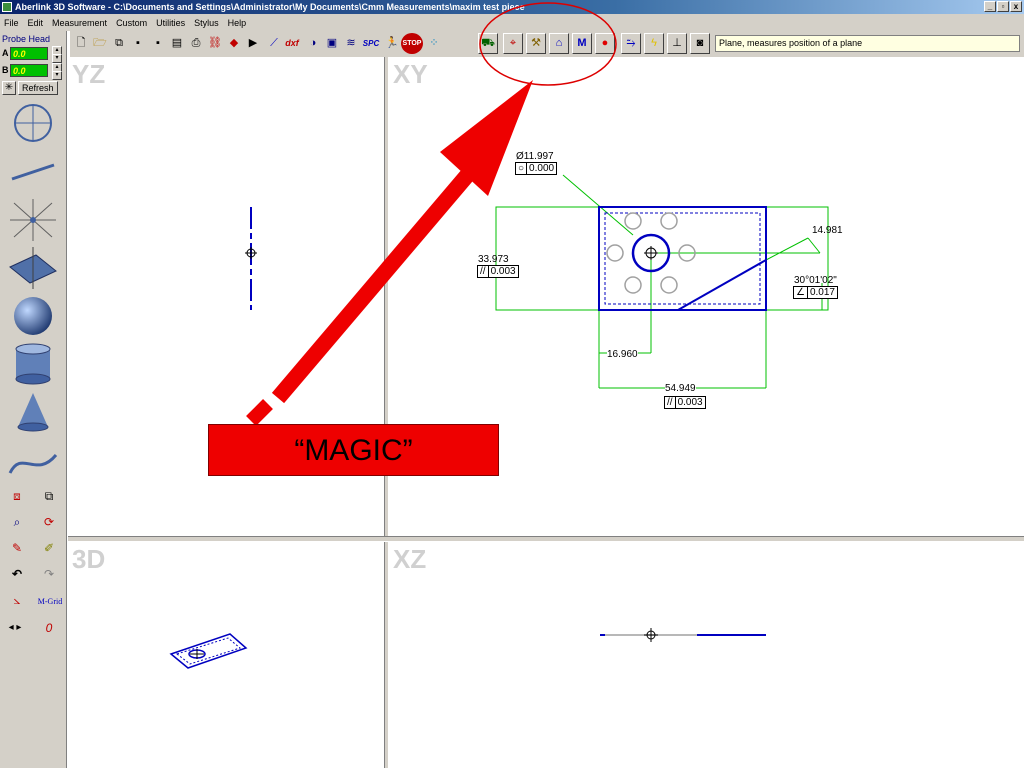 The width and height of the screenshot is (1024, 768). I want to click on probe-star-icon: ✳, so click(9, 88).